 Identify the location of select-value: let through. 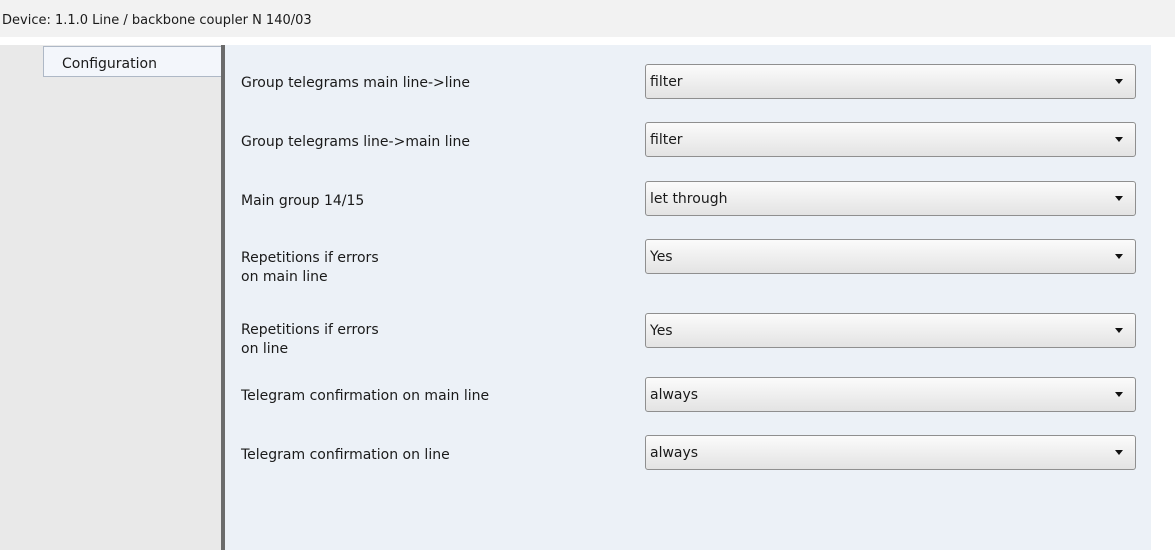
(689, 199).